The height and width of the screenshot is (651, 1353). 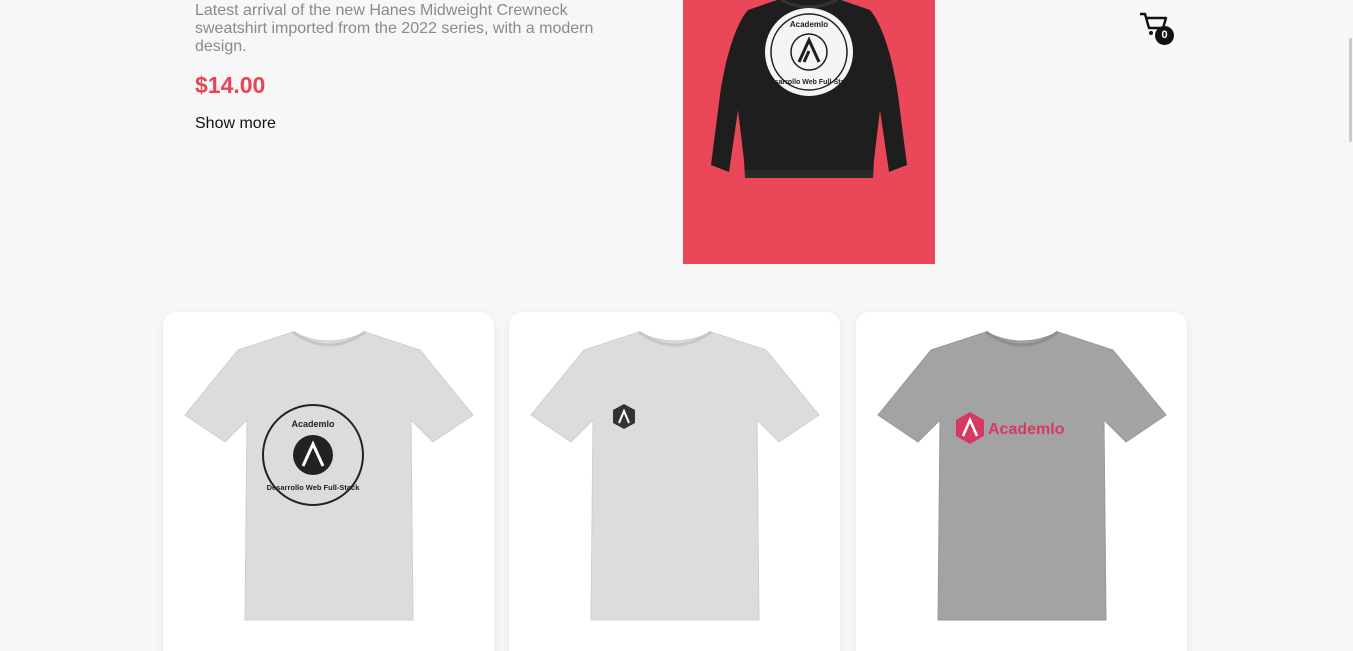 What do you see at coordinates (235, 124) in the screenshot?
I see `show-more-link: Show more` at bounding box center [235, 124].